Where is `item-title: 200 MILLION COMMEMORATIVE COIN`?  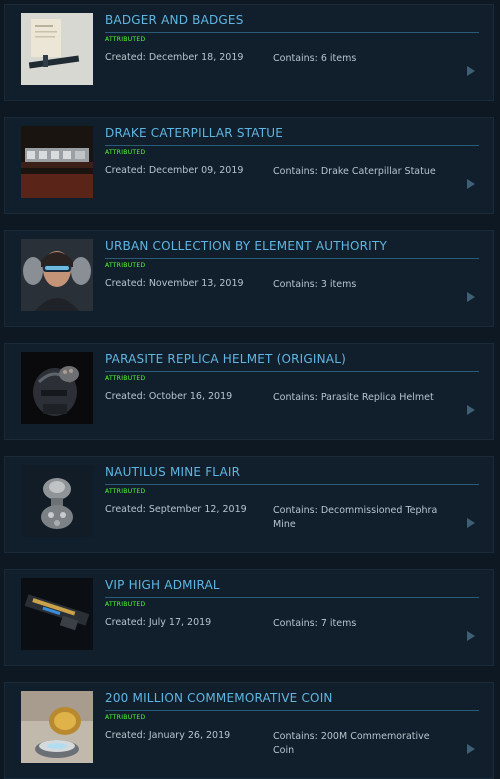 item-title: 200 MILLION COMMEMORATIVE COIN is located at coordinates (219, 698).